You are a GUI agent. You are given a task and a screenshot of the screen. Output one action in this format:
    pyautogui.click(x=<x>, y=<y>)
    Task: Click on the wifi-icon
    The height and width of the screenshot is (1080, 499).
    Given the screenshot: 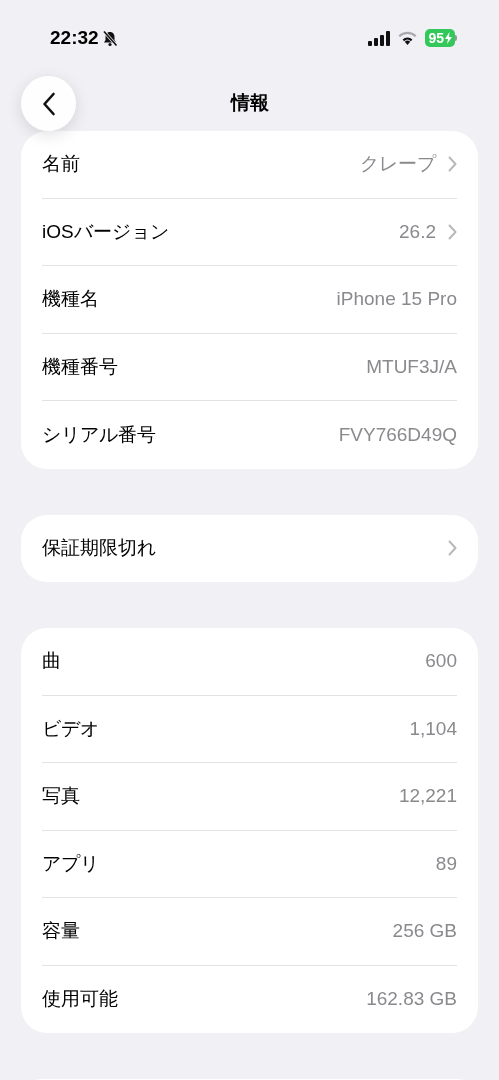 What is the action you would take?
    pyautogui.click(x=408, y=38)
    